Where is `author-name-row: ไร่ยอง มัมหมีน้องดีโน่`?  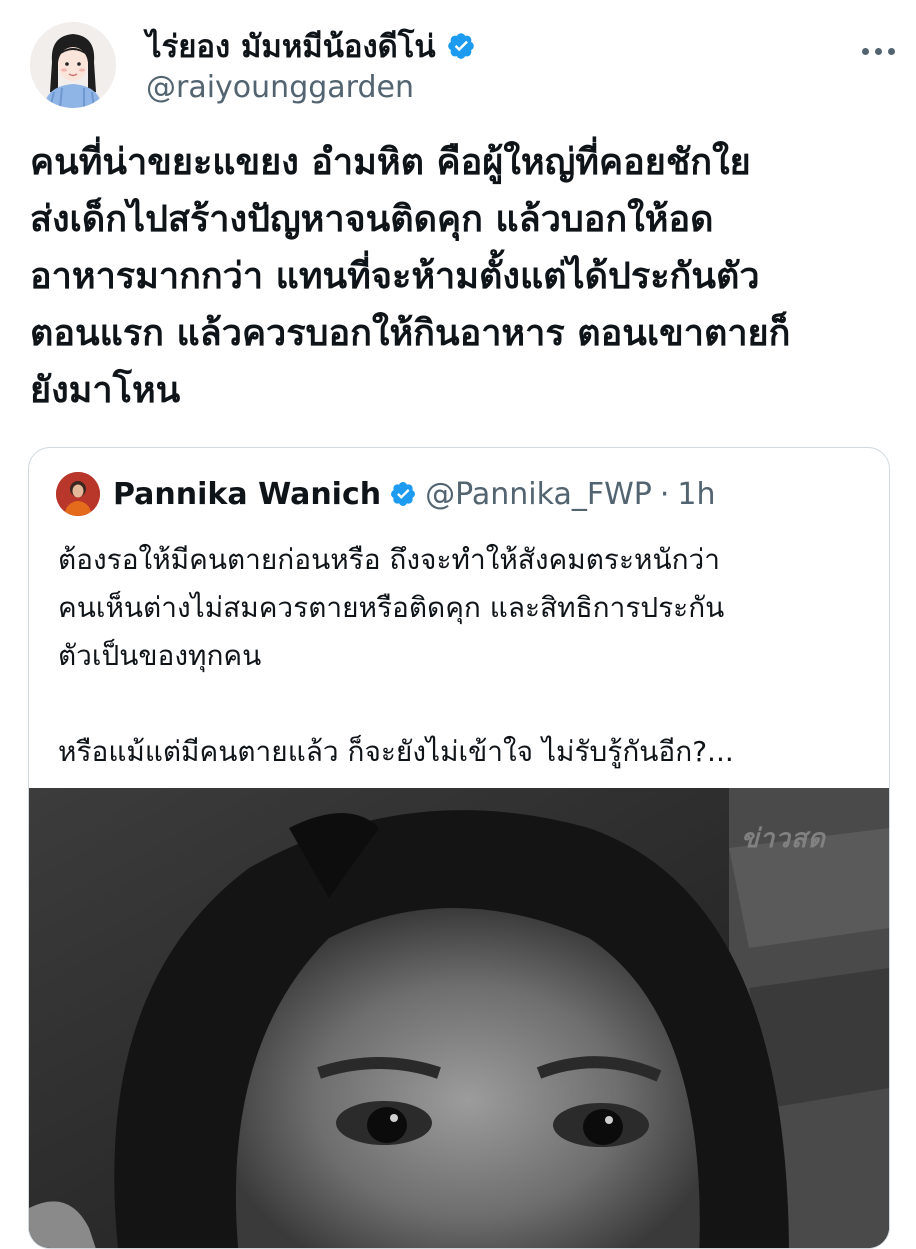 author-name-row: ไร่ยอง มัมหมีน้องดีโน่ is located at coordinates (311, 46).